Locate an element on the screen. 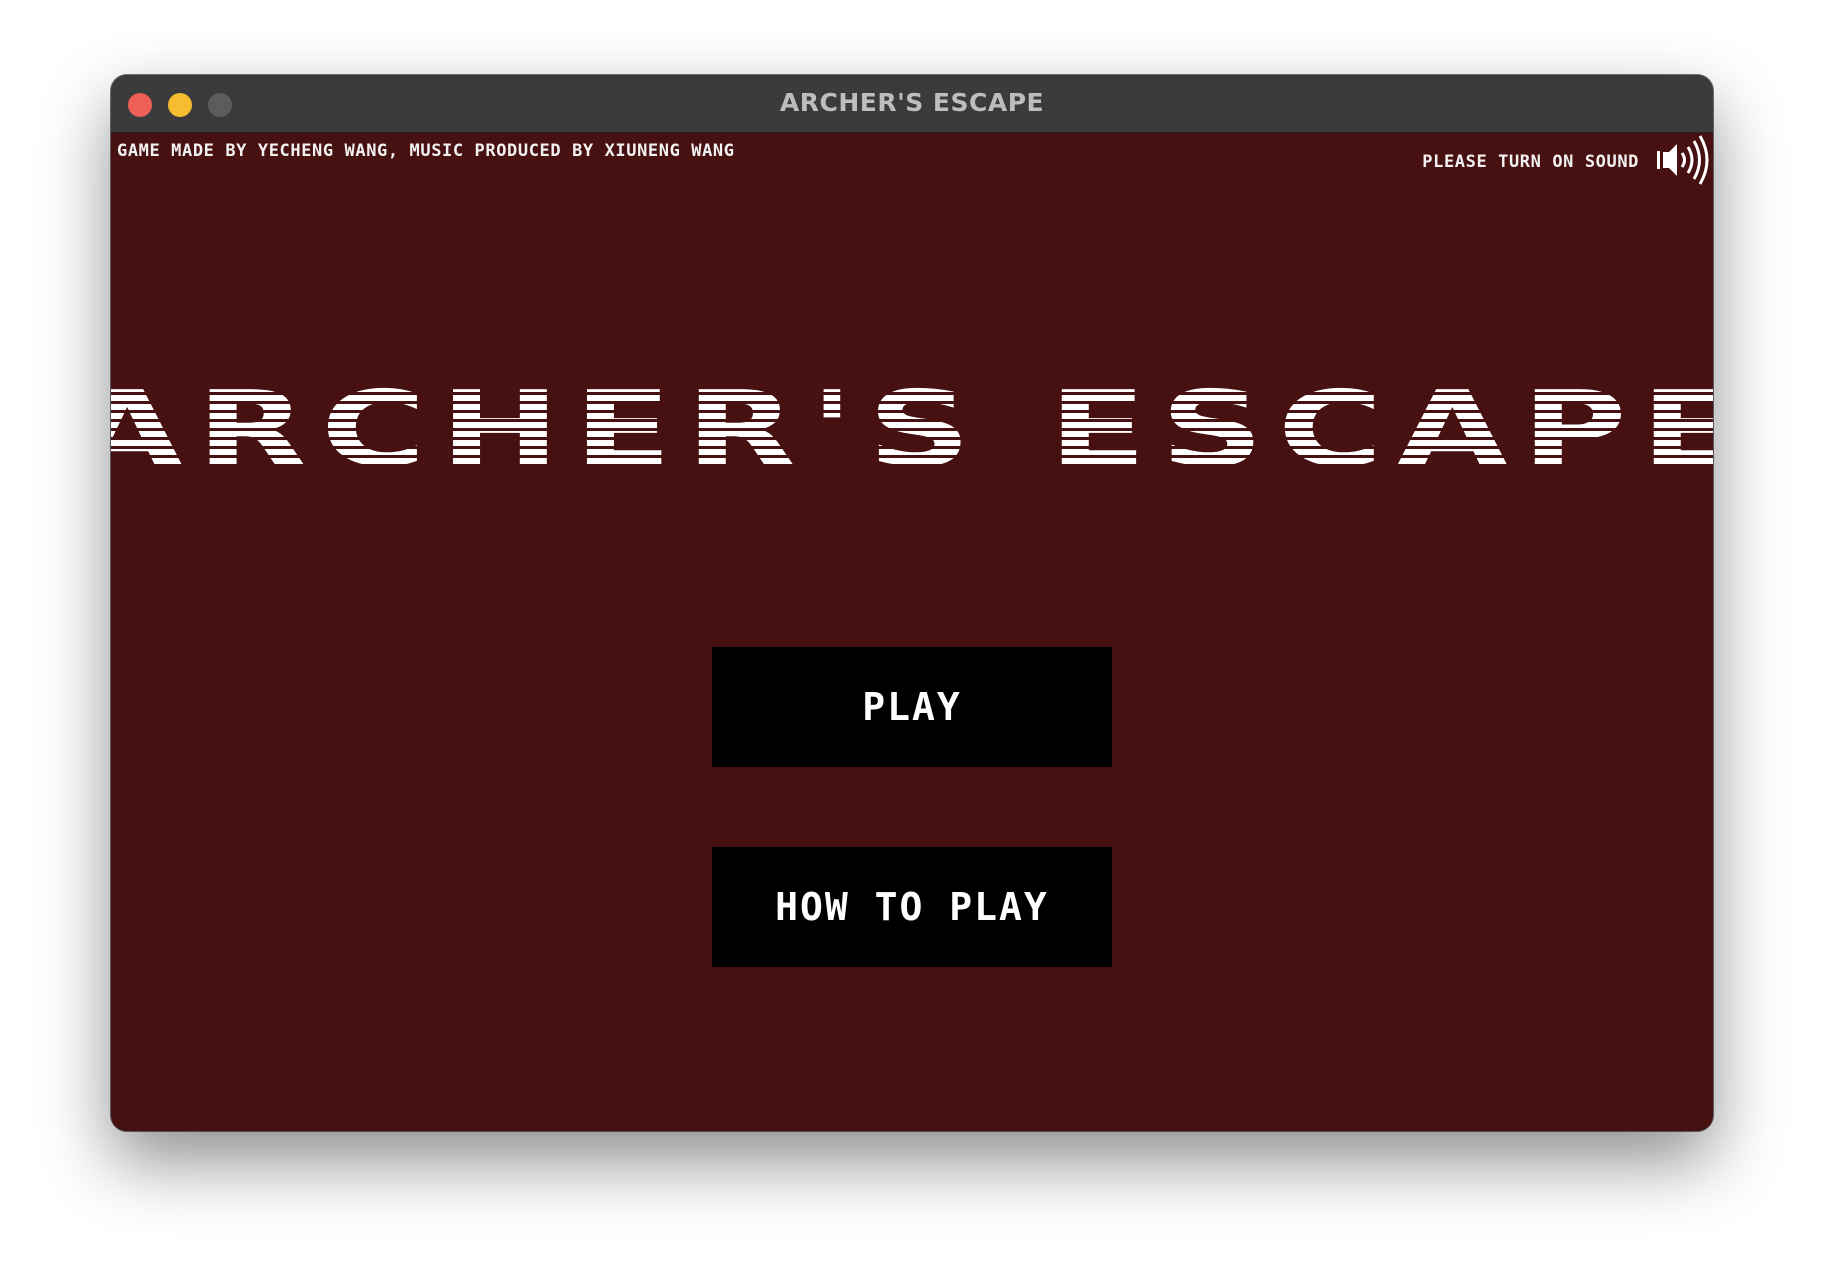  play-button: PLAY is located at coordinates (912, 707).